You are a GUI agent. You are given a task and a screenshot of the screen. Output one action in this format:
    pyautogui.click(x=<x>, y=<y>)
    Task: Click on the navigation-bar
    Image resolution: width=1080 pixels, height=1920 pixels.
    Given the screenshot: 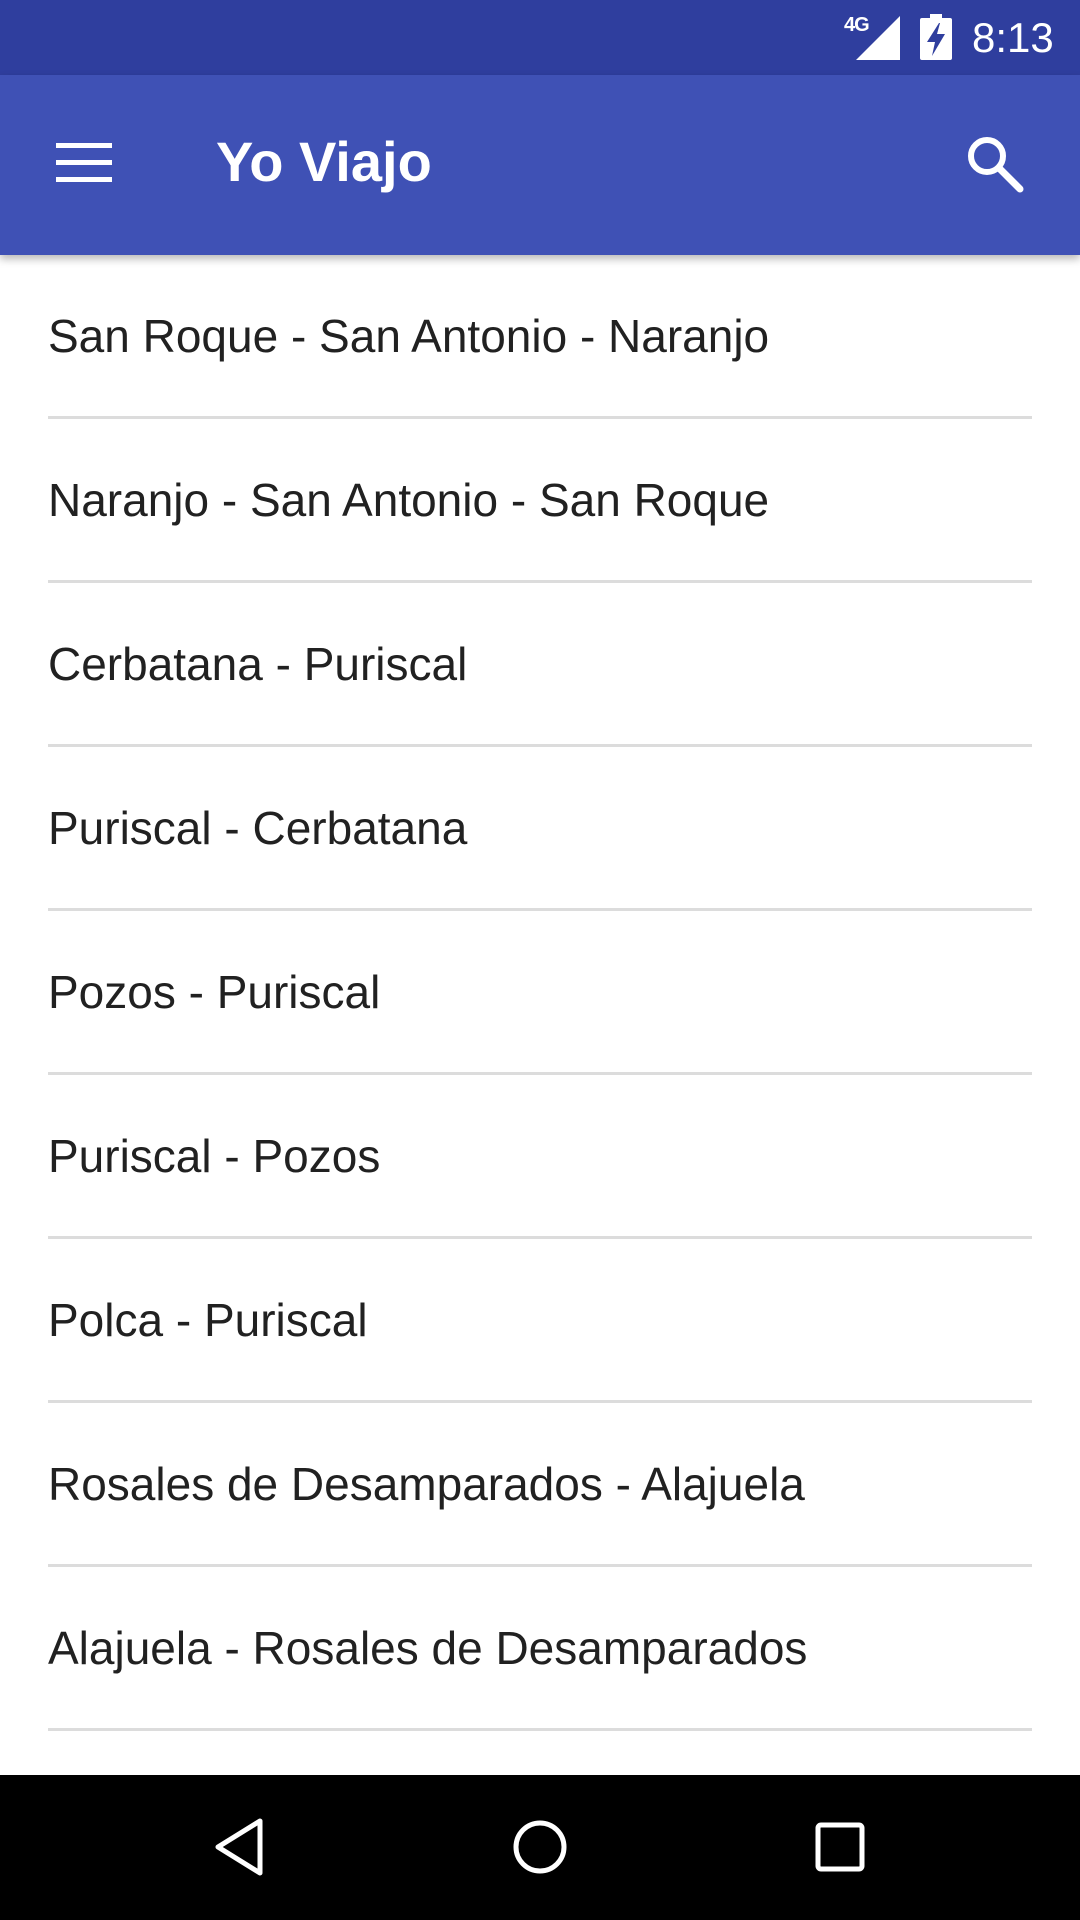 What is the action you would take?
    pyautogui.click(x=540, y=1847)
    